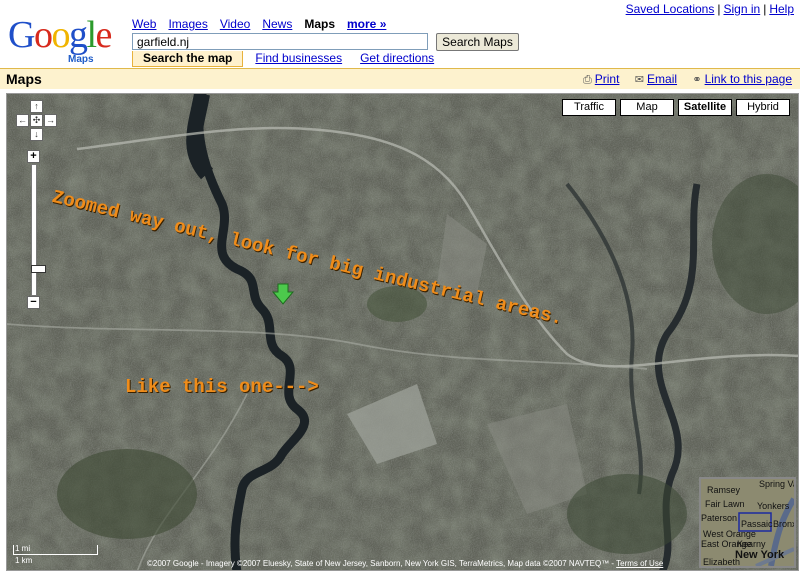  I want to click on overview-label: West Orange, so click(729, 534).